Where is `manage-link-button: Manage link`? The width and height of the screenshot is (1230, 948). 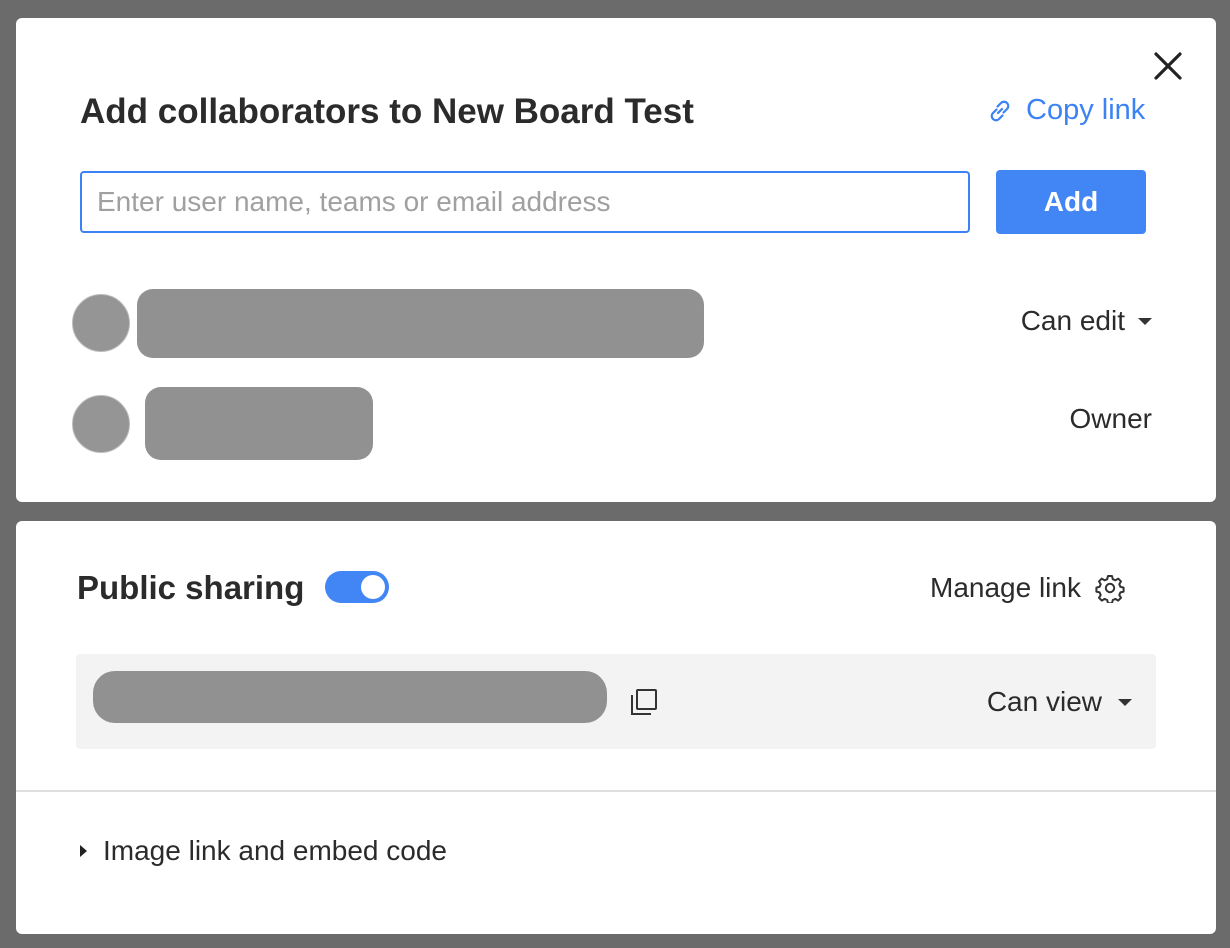 manage-link-button: Manage link is located at coordinates (1027, 588).